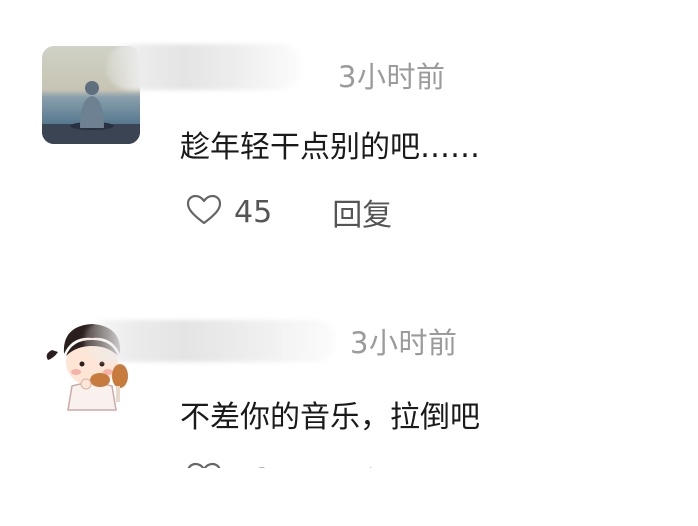 This screenshot has width=698, height=526. I want to click on like-button: 45, so click(229, 212).